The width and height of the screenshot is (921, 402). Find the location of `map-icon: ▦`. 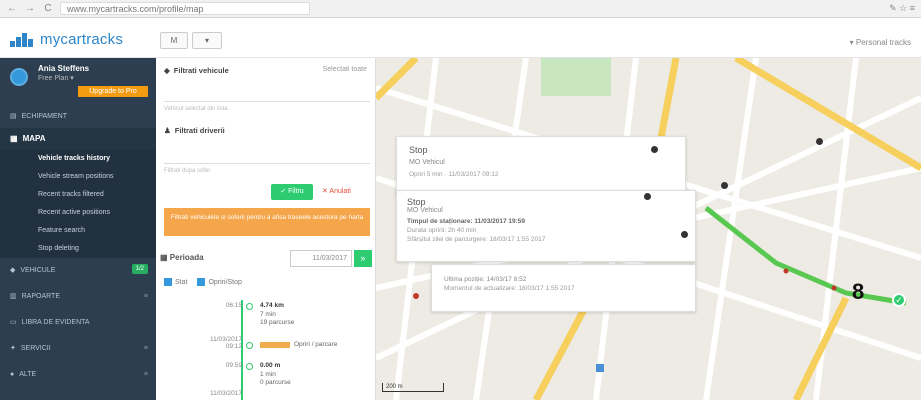

map-icon: ▦ is located at coordinates (14, 138).